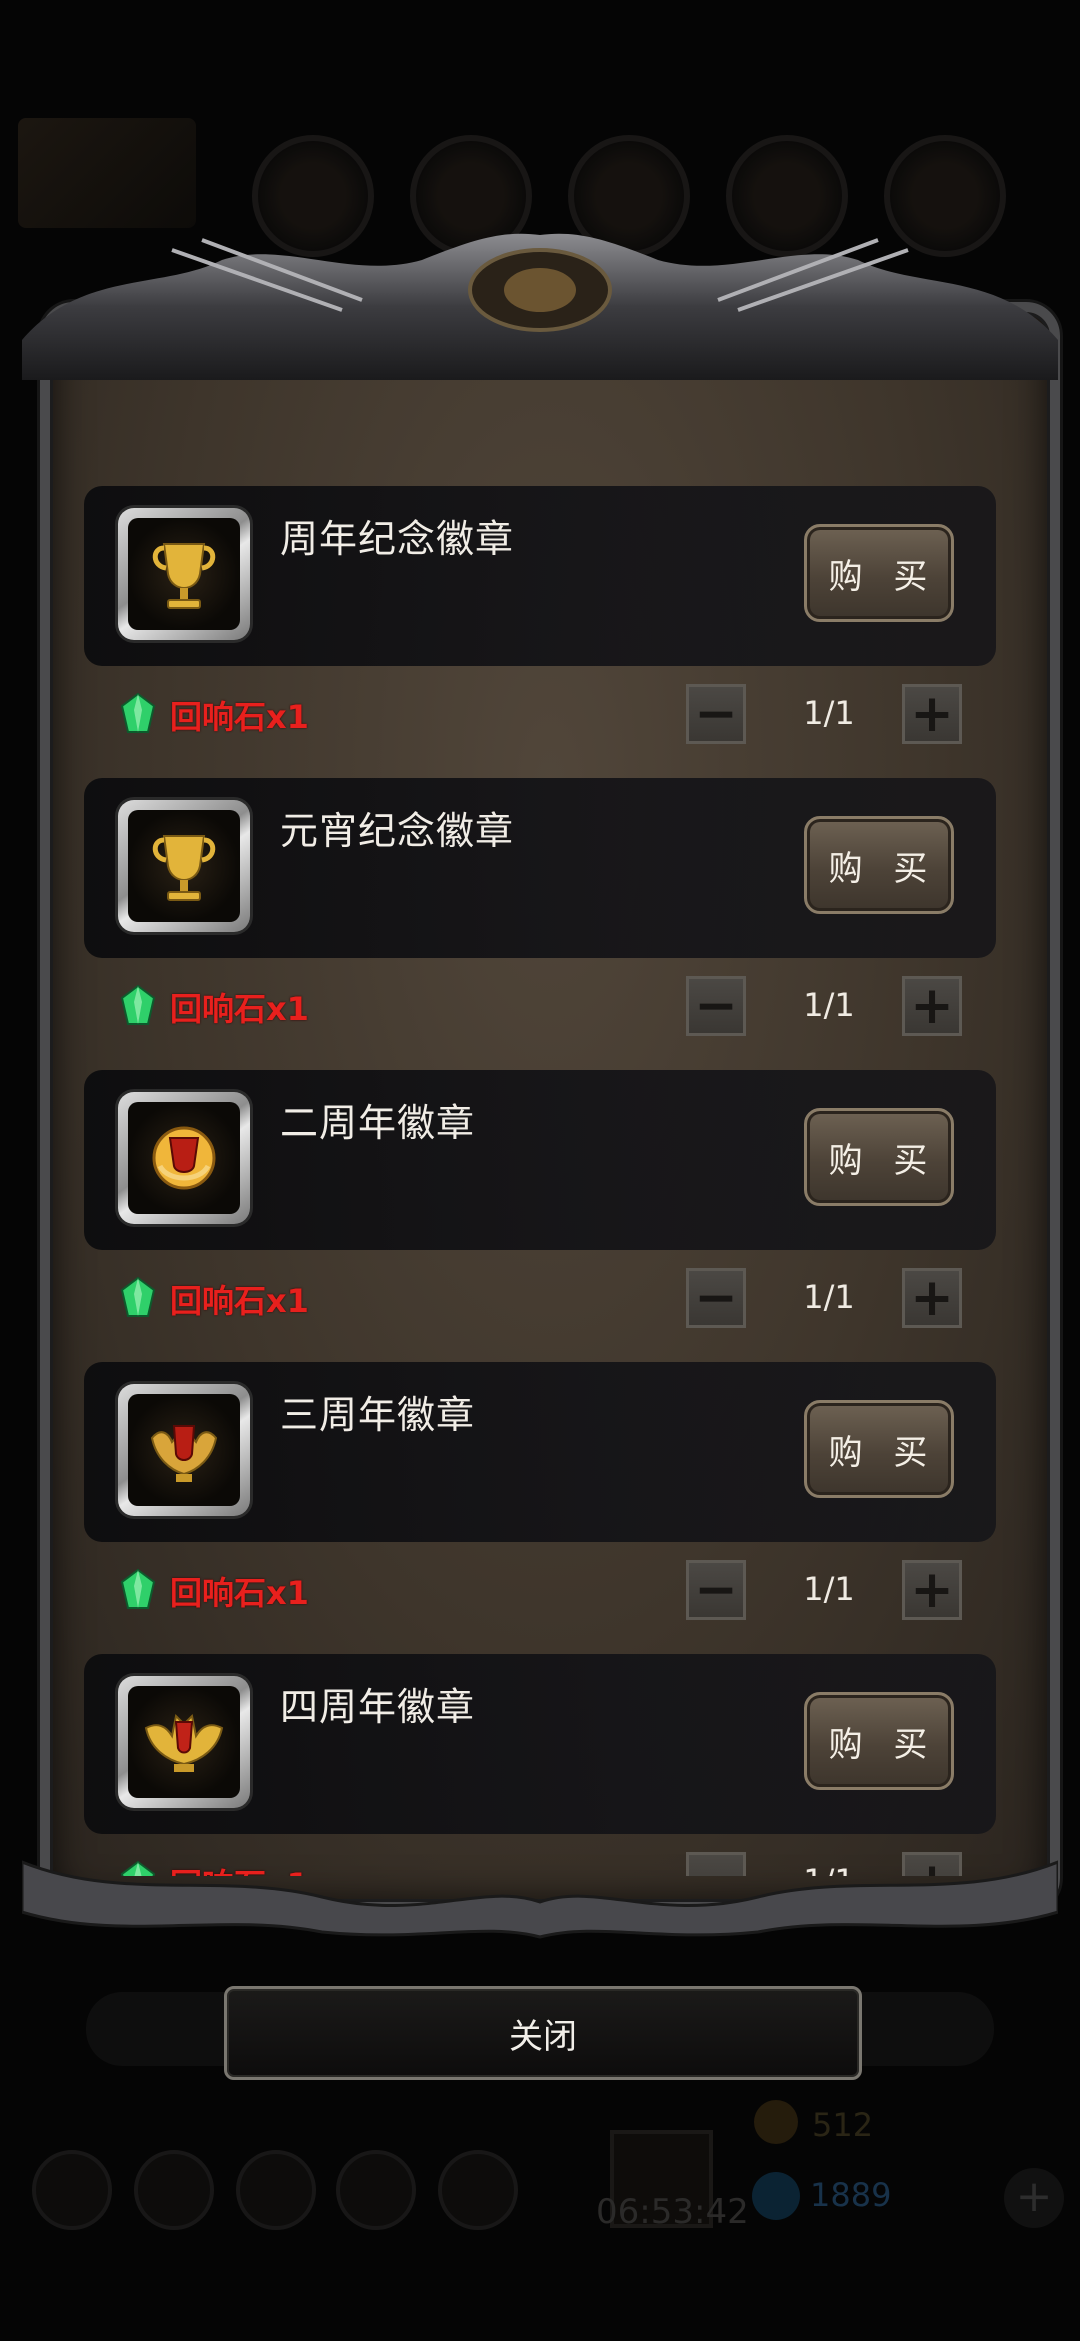 This screenshot has width=1080, height=2341. I want to click on item-name: 四周年徽章, so click(378, 1707).